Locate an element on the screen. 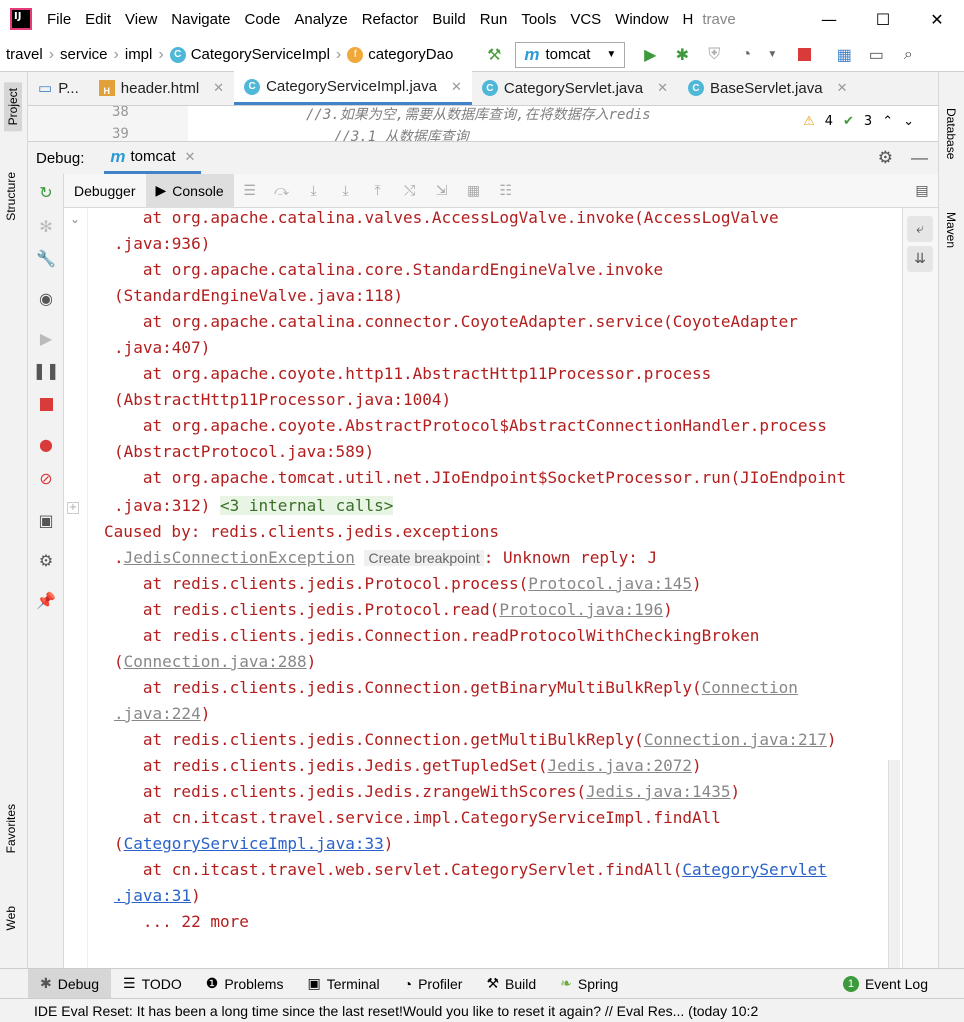 The image size is (964, 1022). chevron-up-icon: ⌃ is located at coordinates (887, 121).